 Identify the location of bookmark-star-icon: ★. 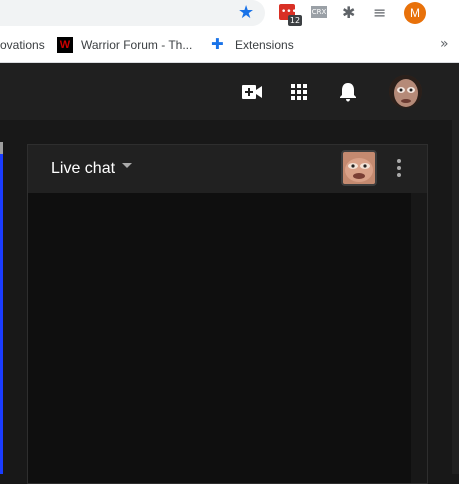
(246, 13).